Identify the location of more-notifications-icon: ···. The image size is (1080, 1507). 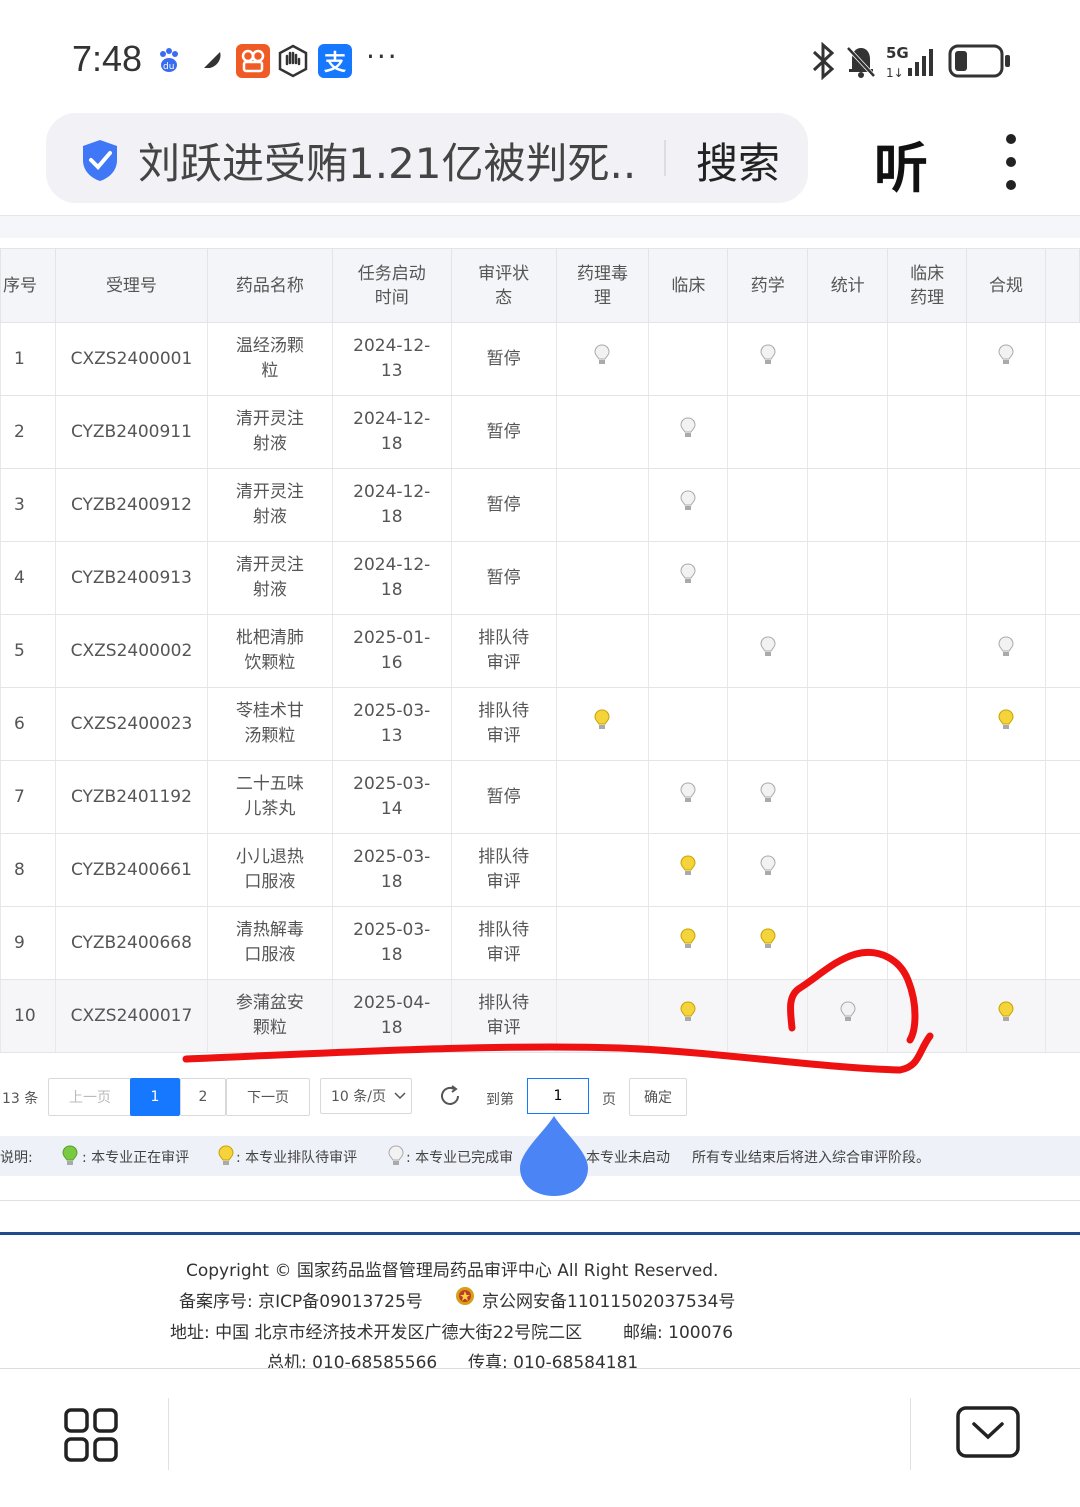
(382, 56).